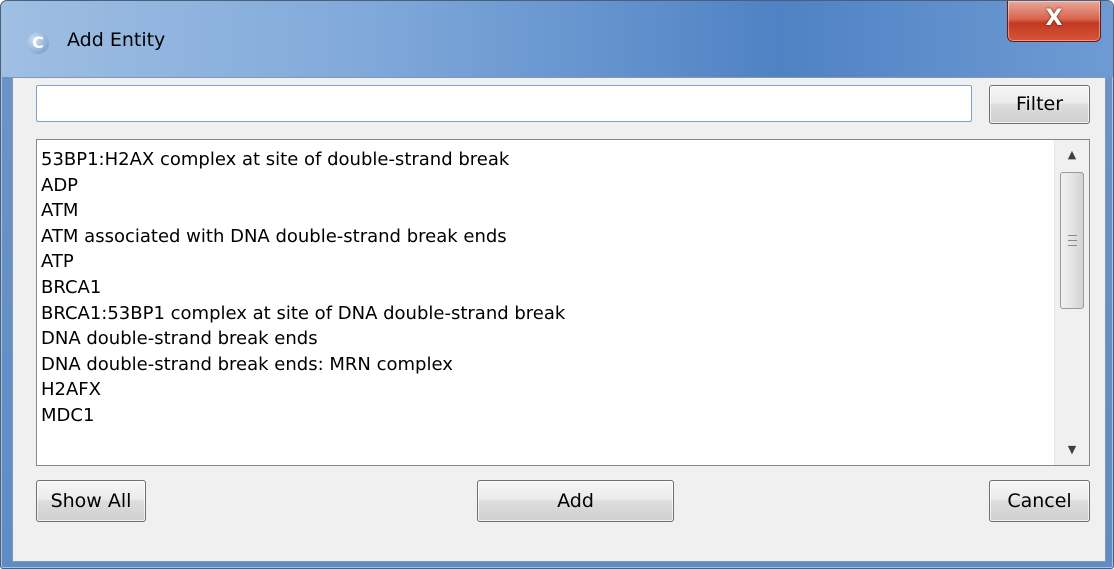 Image resolution: width=1114 pixels, height=569 pixels. What do you see at coordinates (504, 103) in the screenshot?
I see `filter-input` at bounding box center [504, 103].